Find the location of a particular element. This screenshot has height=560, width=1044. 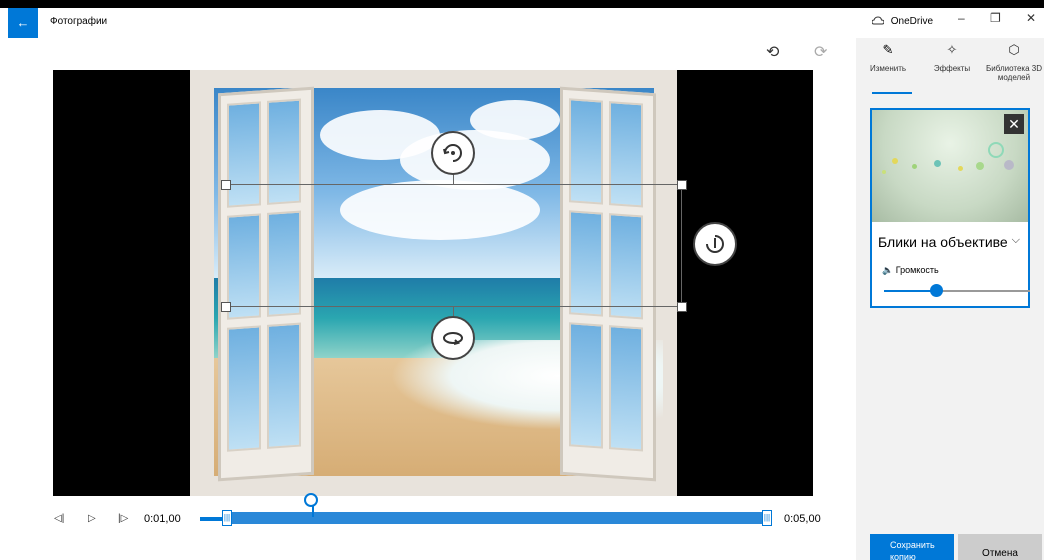

rotate-z-button is located at coordinates (453, 338).